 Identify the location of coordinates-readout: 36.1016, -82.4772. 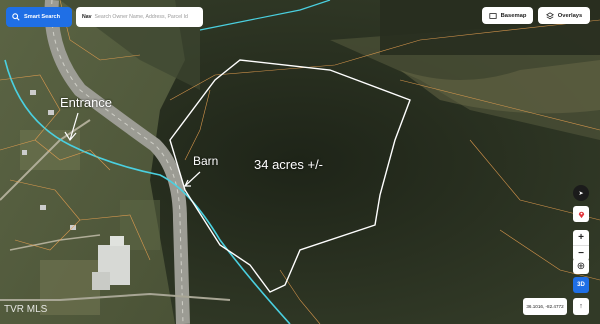
(545, 306).